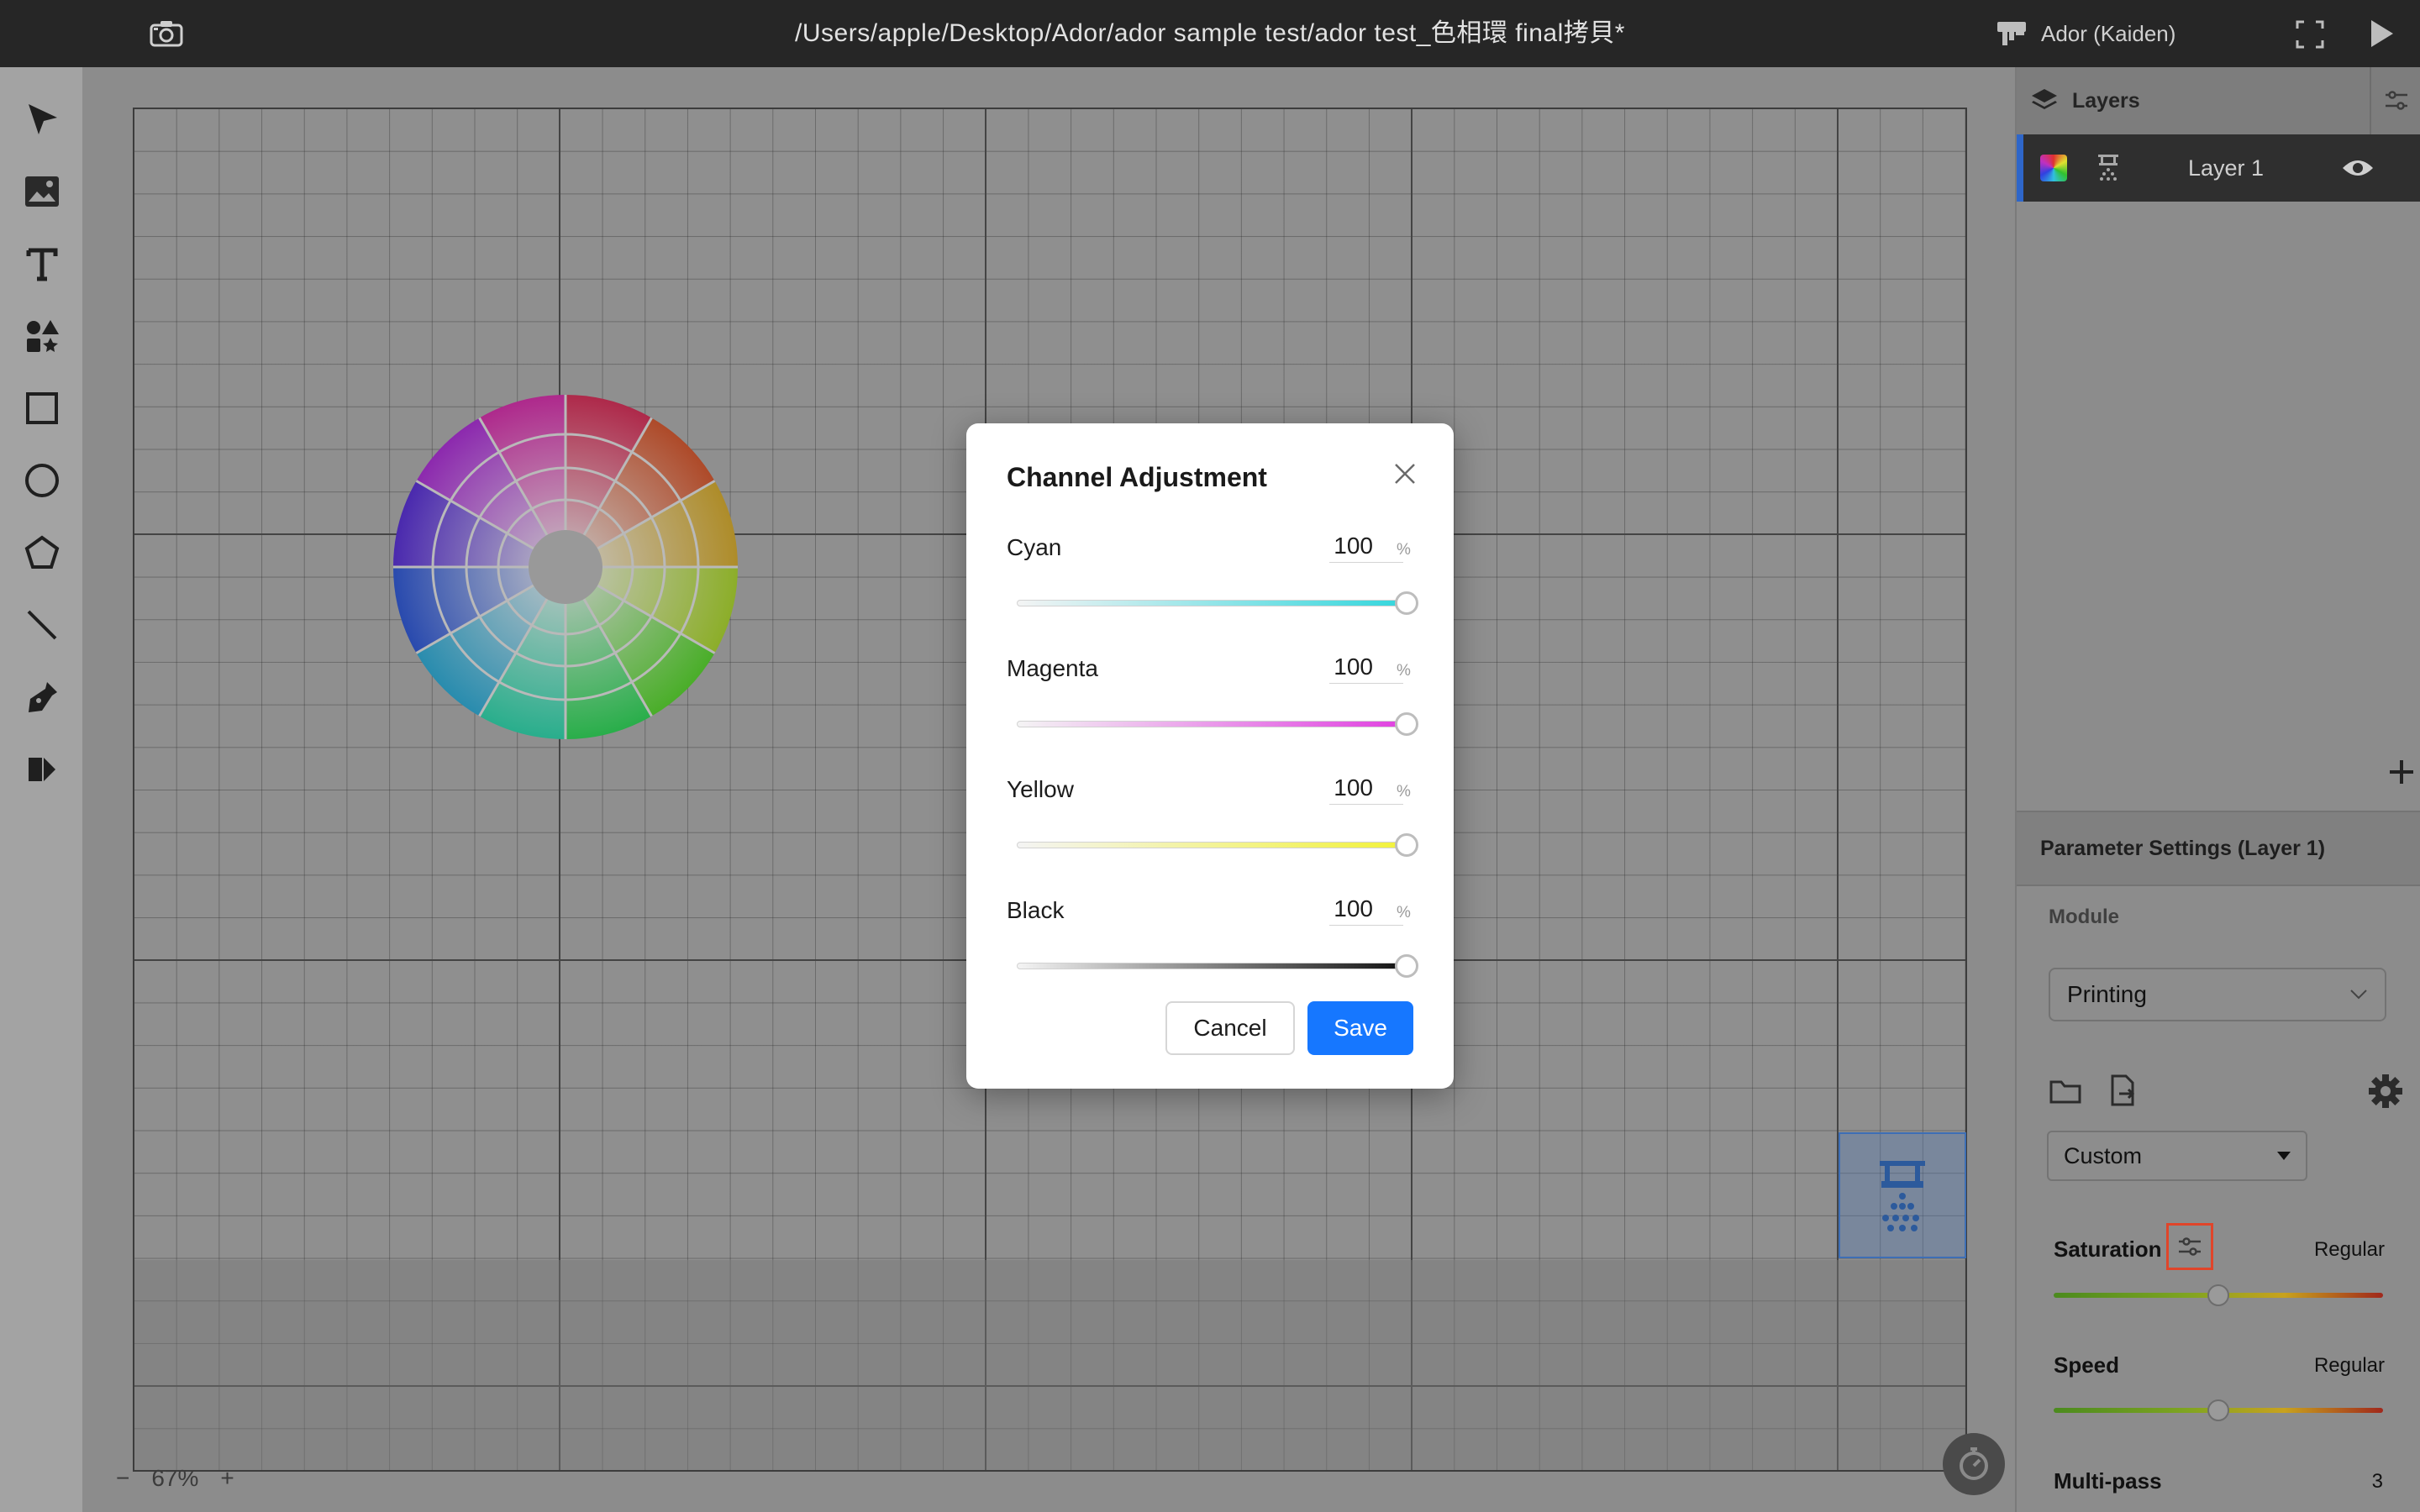 This screenshot has width=2420, height=1512. I want to click on ellipse-tool-icon, so click(42, 480).